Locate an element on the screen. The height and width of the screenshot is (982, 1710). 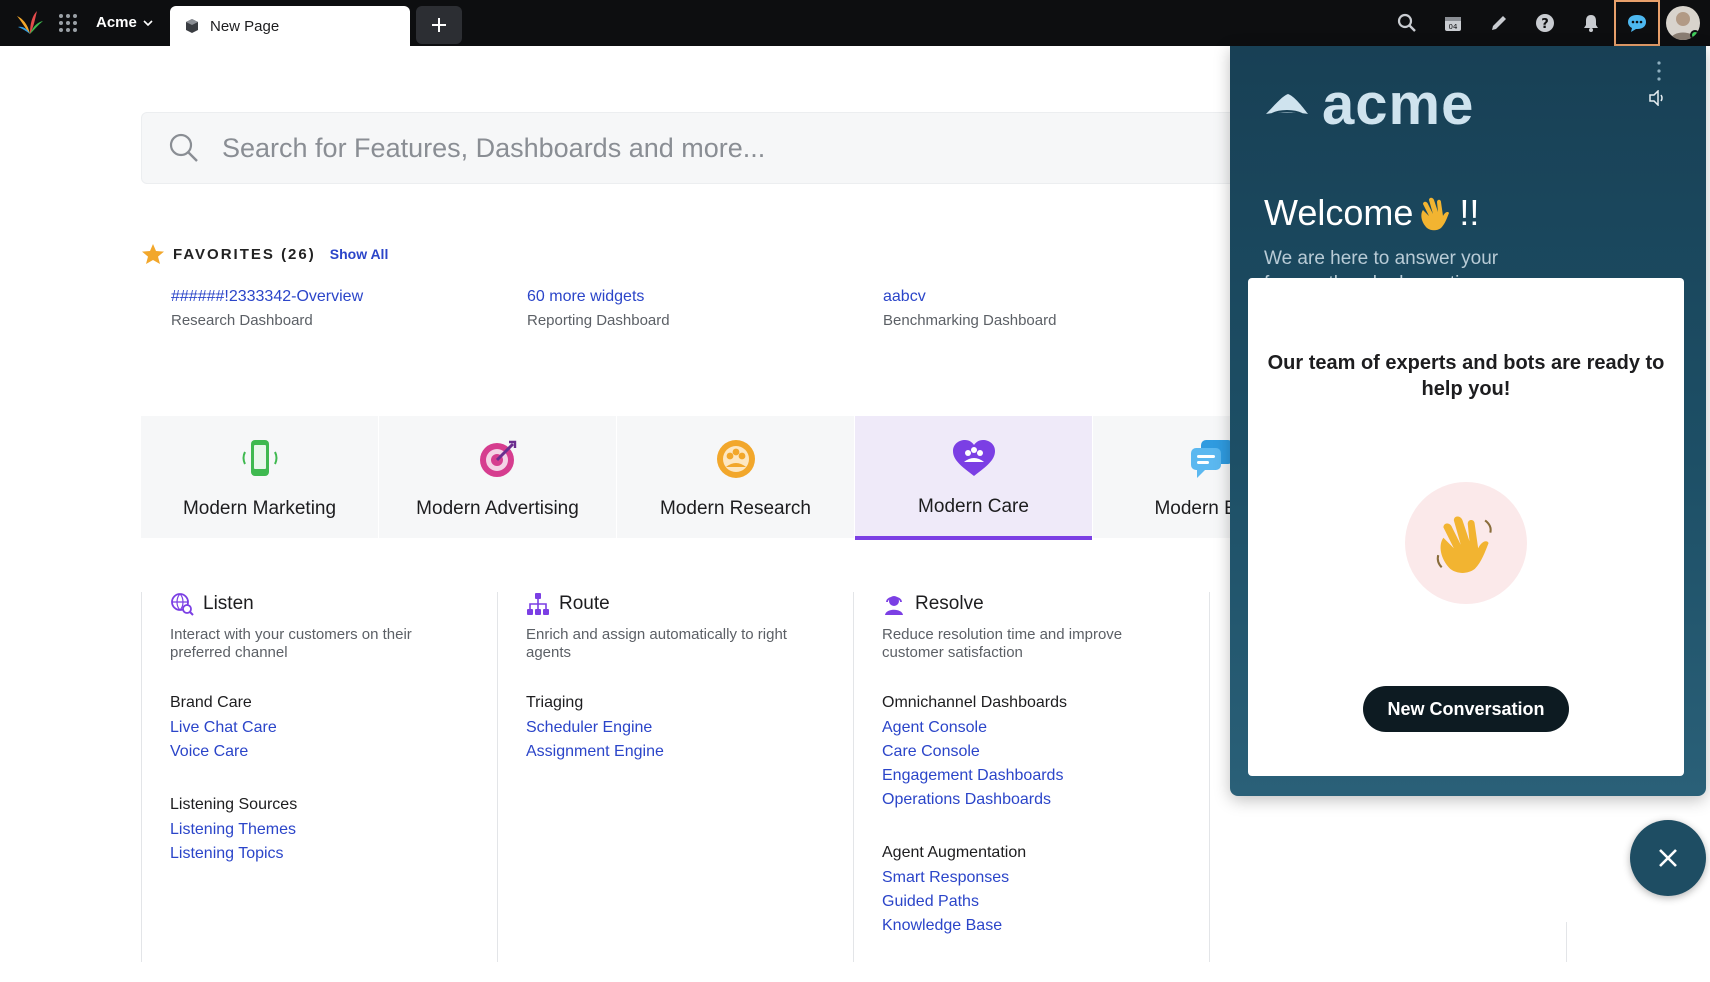
welcome-suffix: !! is located at coordinates (1469, 212).